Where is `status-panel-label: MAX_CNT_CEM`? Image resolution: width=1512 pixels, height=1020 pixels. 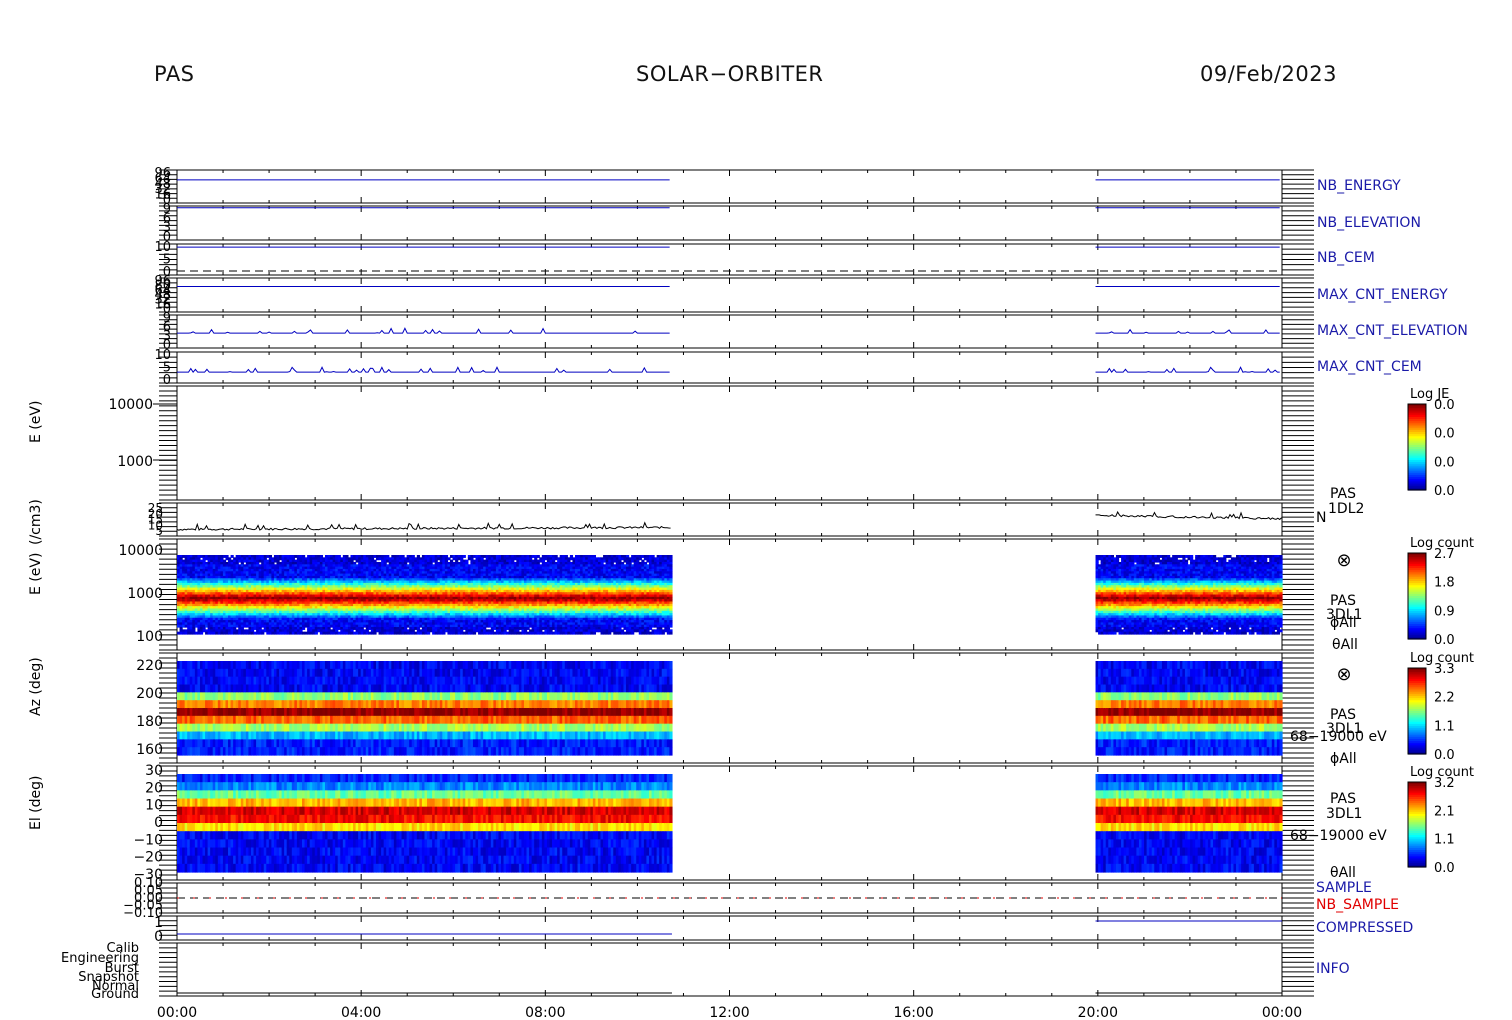 status-panel-label: MAX_CNT_CEM is located at coordinates (1369, 367).